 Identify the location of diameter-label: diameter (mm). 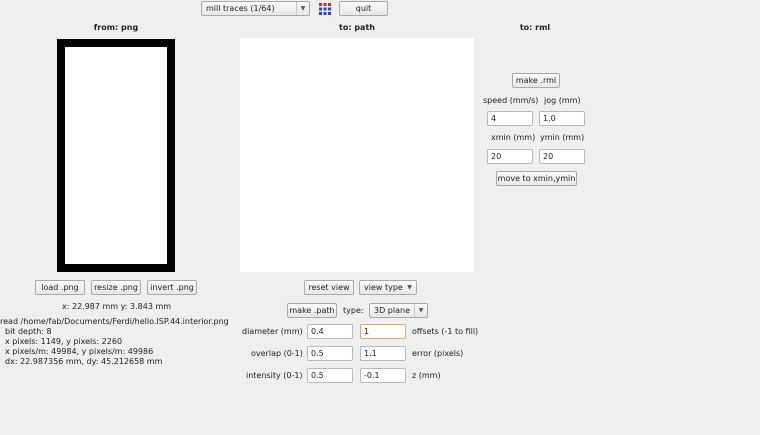
(272, 331).